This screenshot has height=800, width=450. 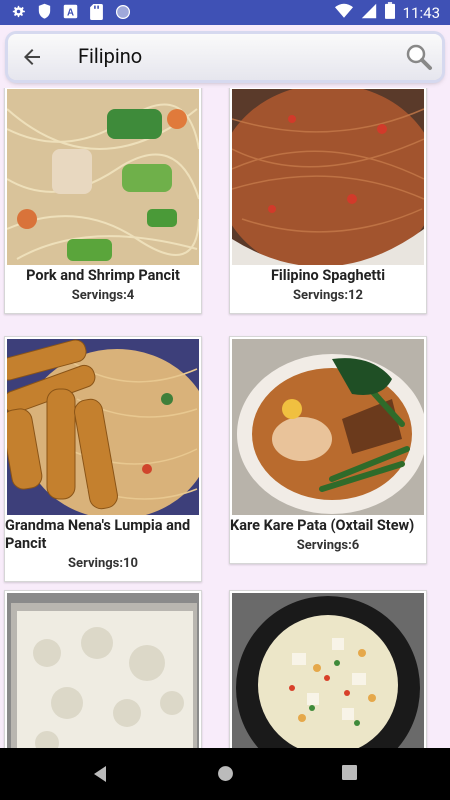 What do you see at coordinates (225, 57) in the screenshot?
I see `search-bar: Filipino` at bounding box center [225, 57].